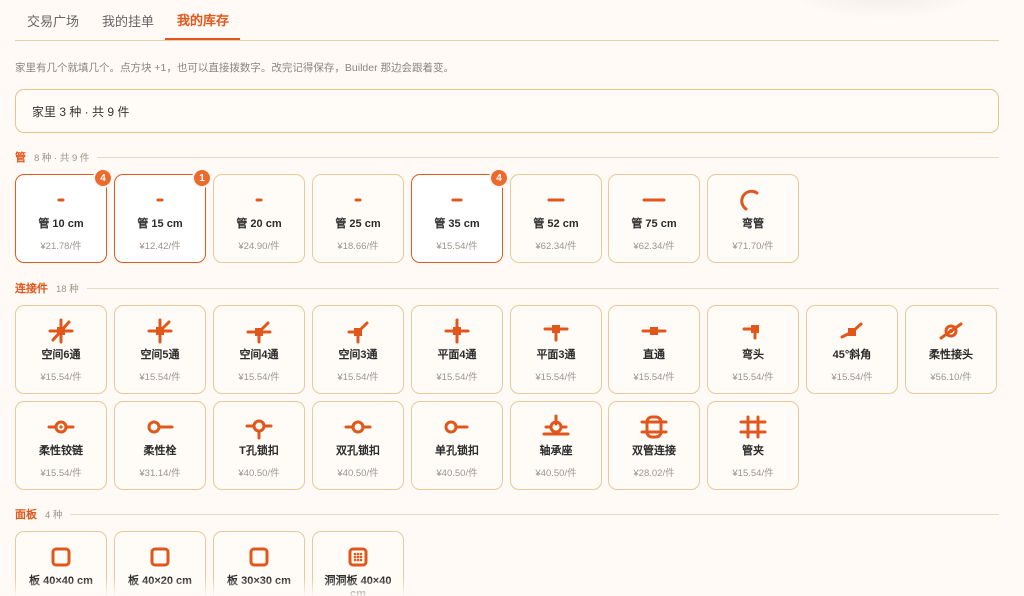 The width and height of the screenshot is (1024, 596). I want to click on inventory-item-card: 管 25 cm ¥18.66/件, so click(358, 218).